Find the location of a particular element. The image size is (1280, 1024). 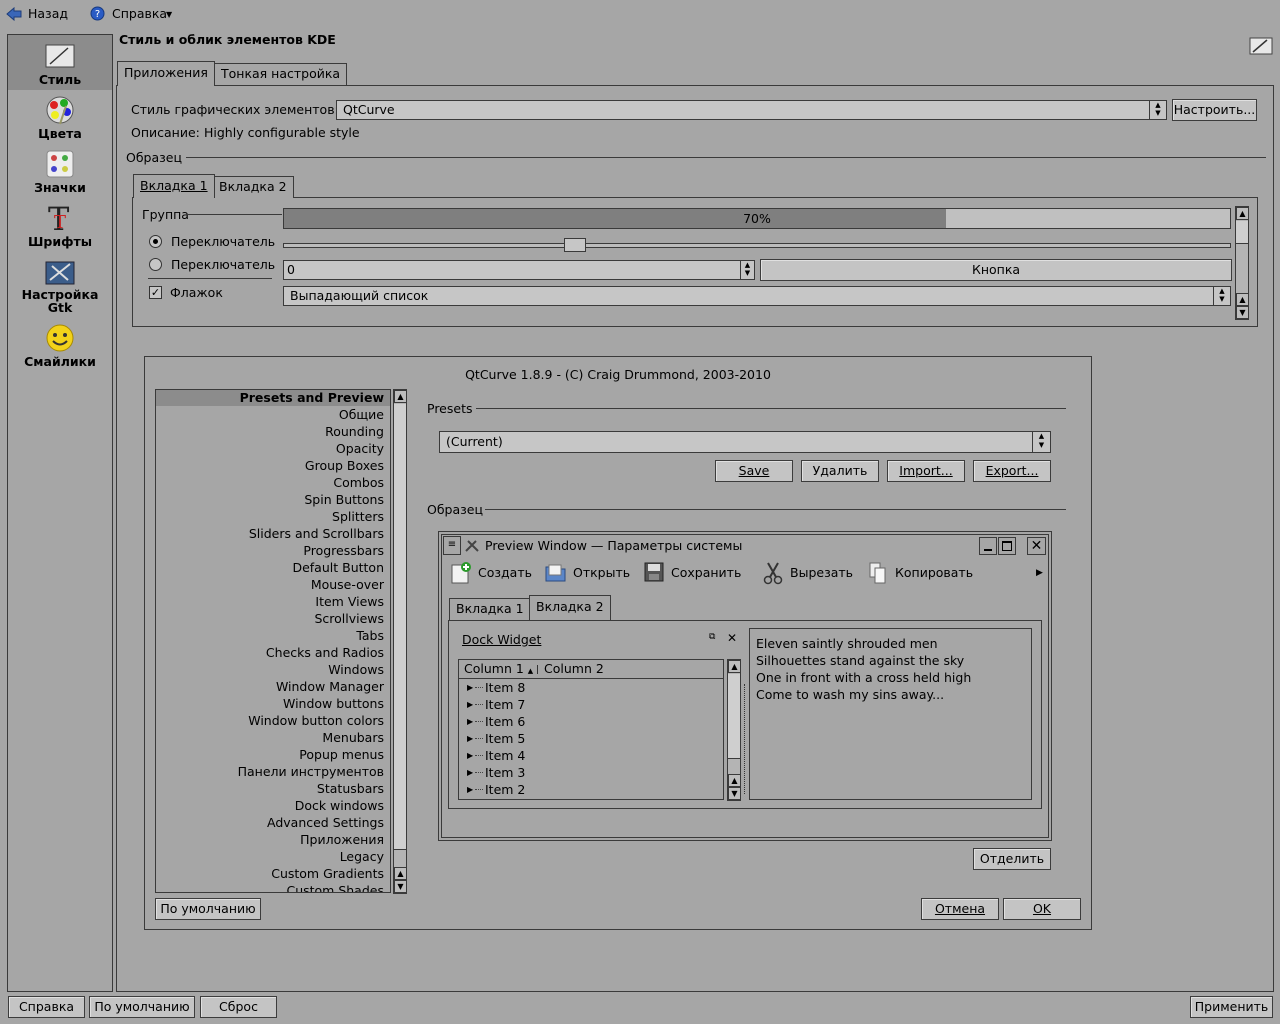

nav-item: Checks and Radios is located at coordinates (325, 652).